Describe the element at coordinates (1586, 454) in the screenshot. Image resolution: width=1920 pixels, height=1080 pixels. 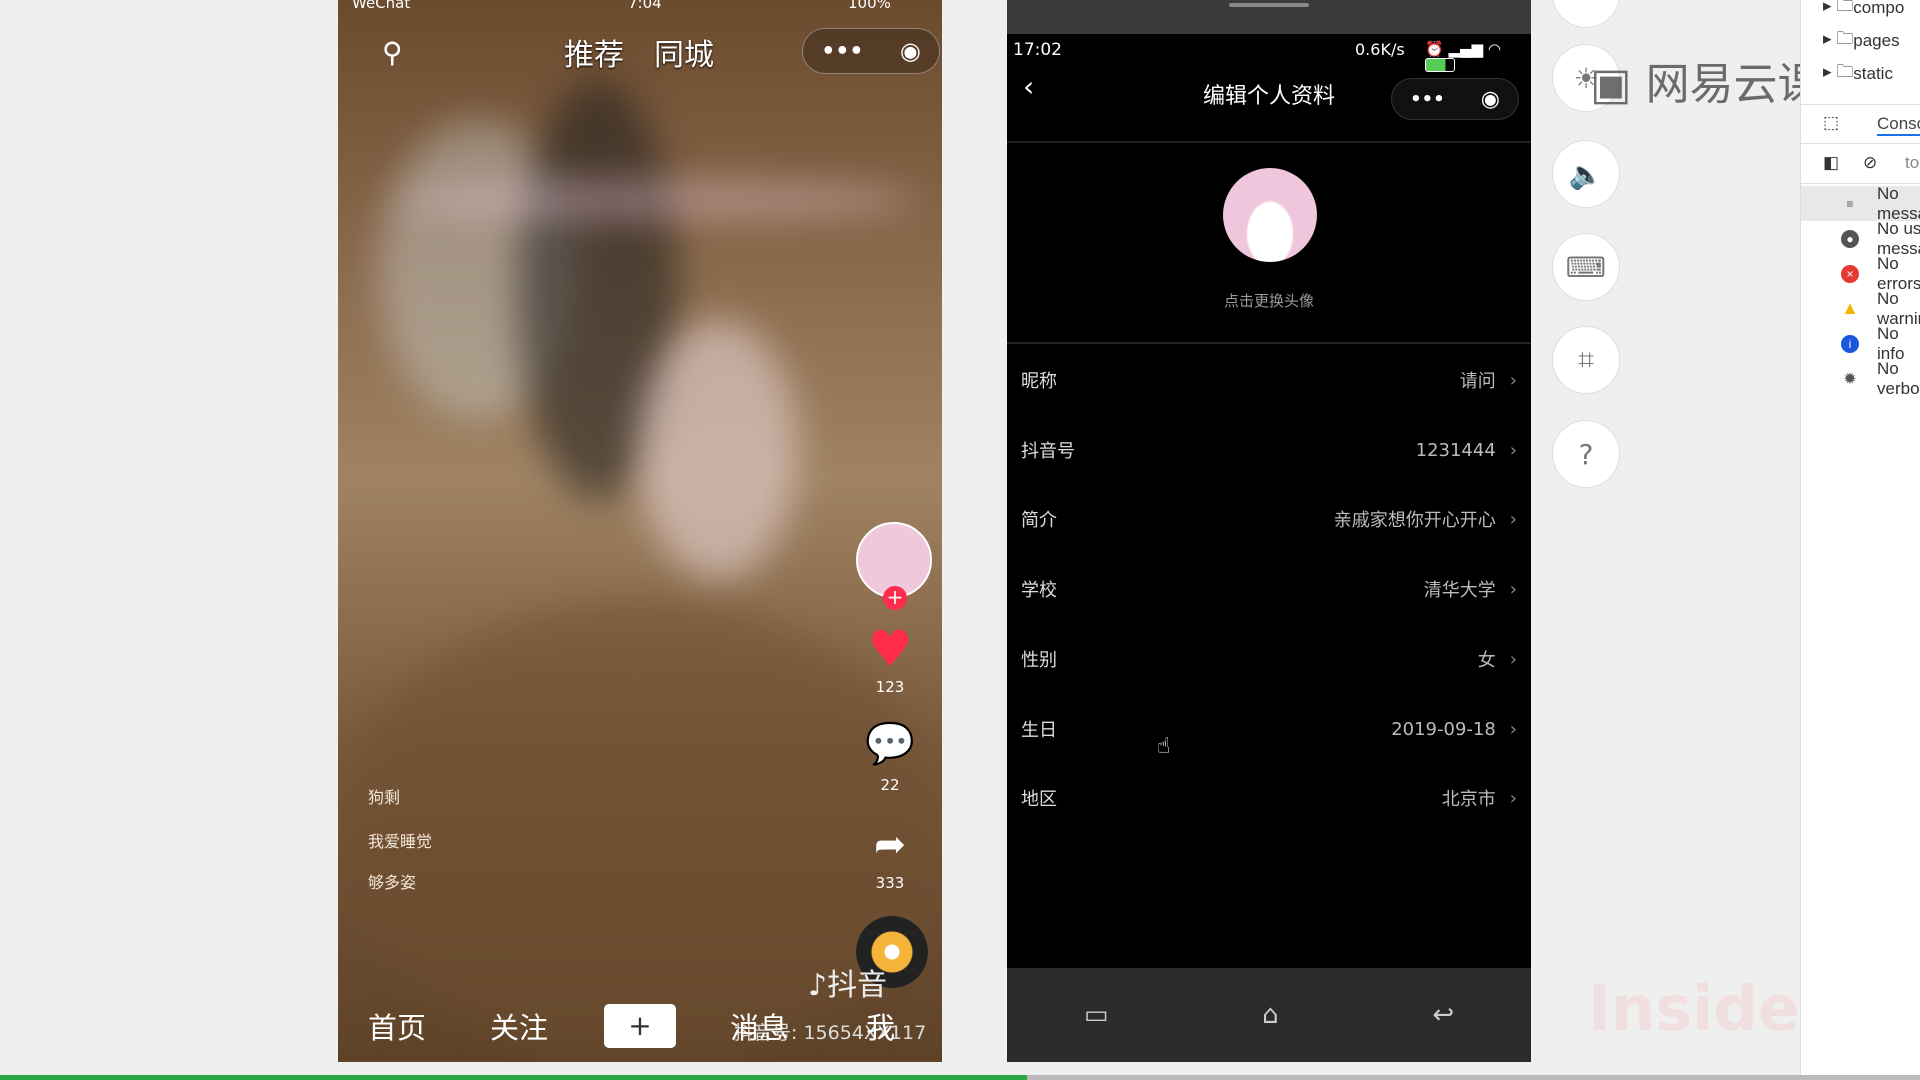
I see `help-icon: ?` at that location.